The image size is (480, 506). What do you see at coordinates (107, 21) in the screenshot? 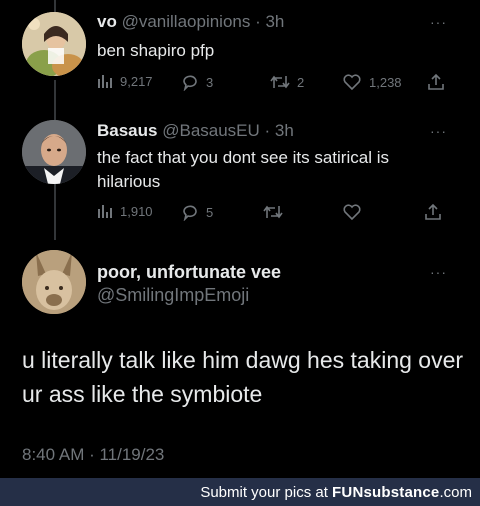
I see `display-name: vo` at bounding box center [107, 21].